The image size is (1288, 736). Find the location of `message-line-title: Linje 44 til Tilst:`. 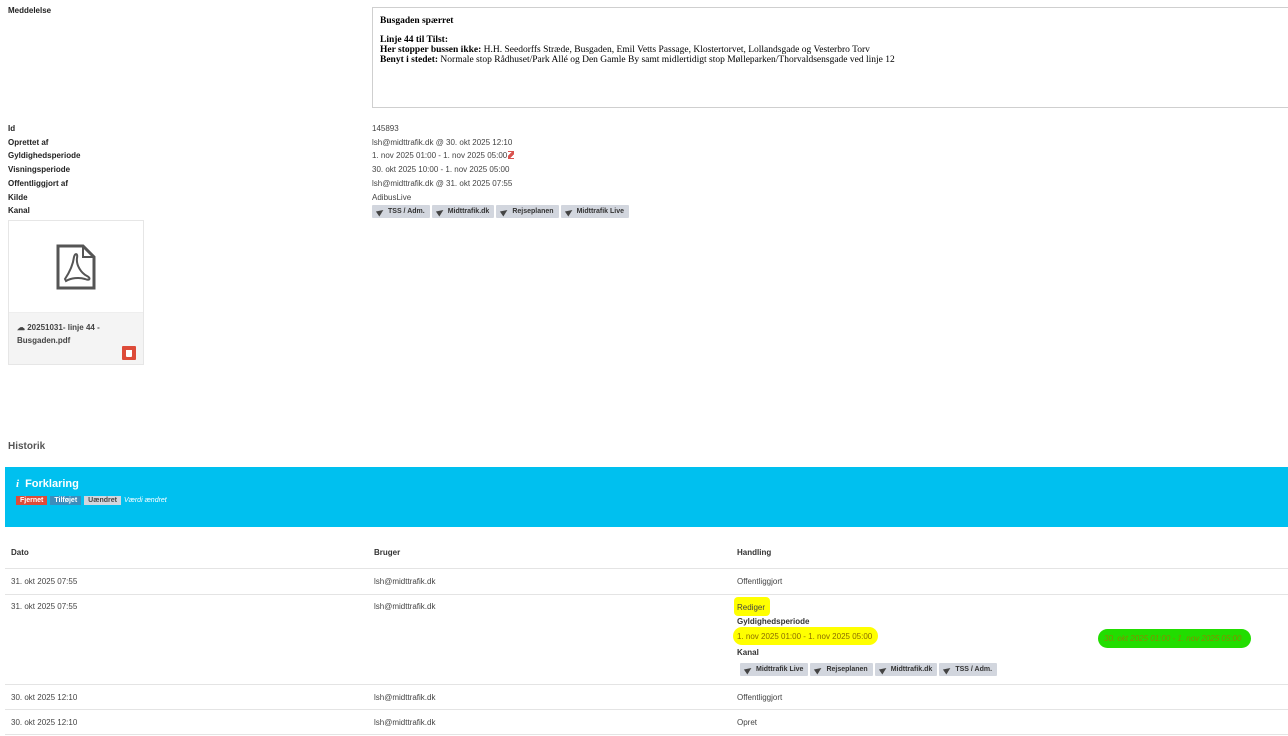

message-line-title: Linje 44 til Tilst: is located at coordinates (414, 40).